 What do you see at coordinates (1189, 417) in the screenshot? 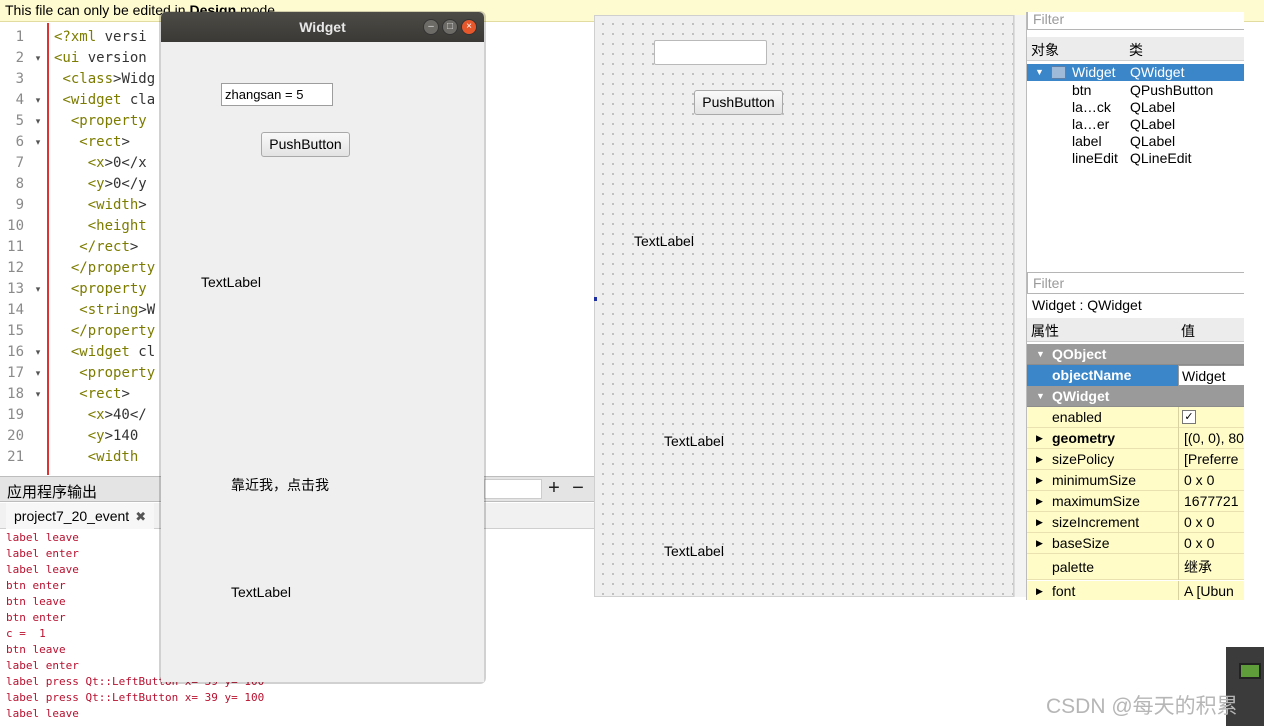
I see `enabled-checkbox: ✓` at bounding box center [1189, 417].